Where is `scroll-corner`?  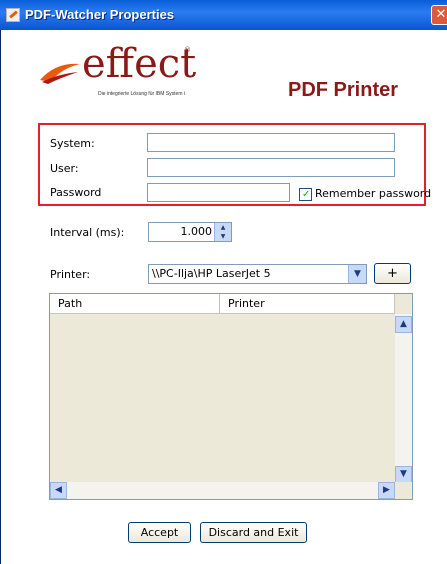
scroll-corner is located at coordinates (403, 490).